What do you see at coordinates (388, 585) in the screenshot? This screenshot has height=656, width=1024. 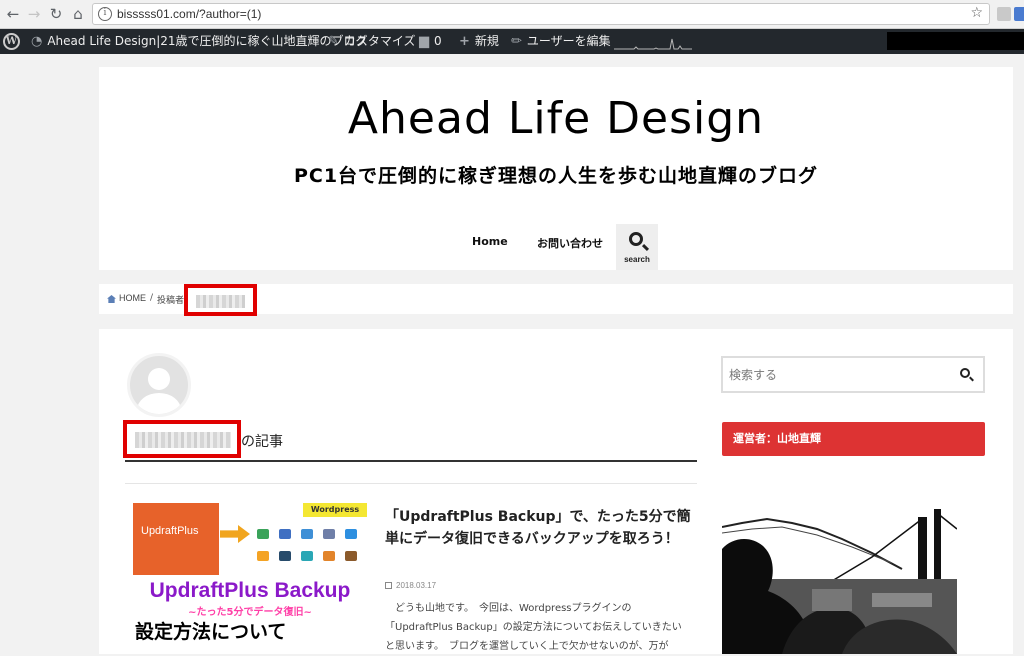 I see `clock-icon` at bounding box center [388, 585].